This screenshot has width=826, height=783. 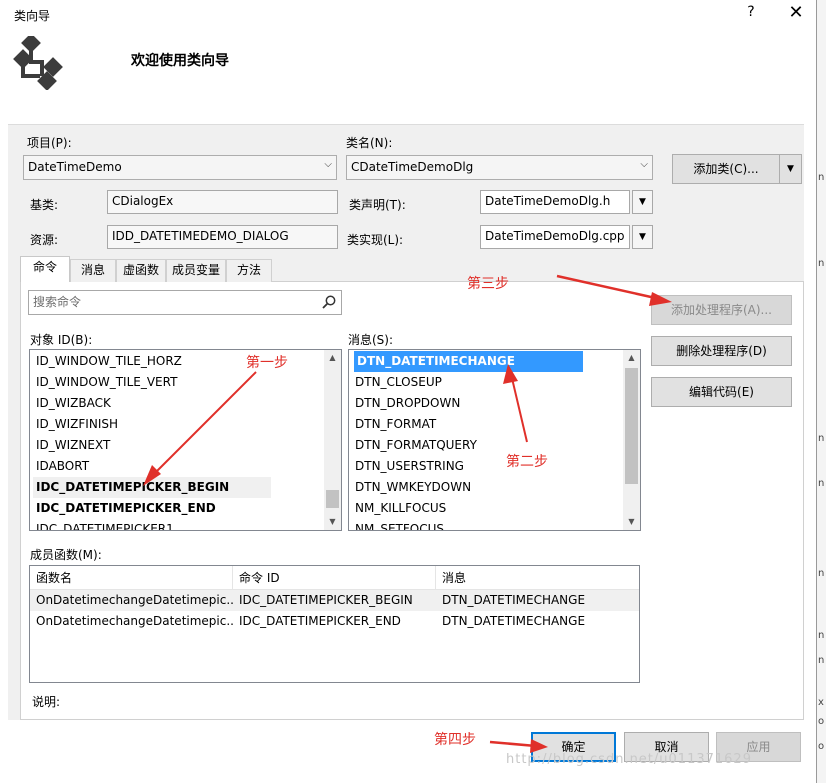 What do you see at coordinates (796, 13) in the screenshot?
I see `close-icon: ✕` at bounding box center [796, 13].